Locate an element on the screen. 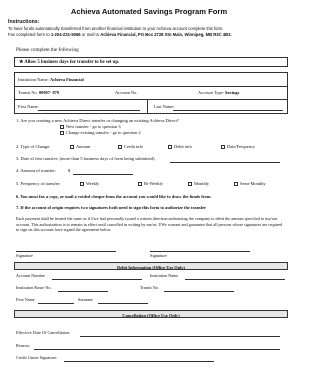  credit-union-signature-field is located at coordinates (139, 361).